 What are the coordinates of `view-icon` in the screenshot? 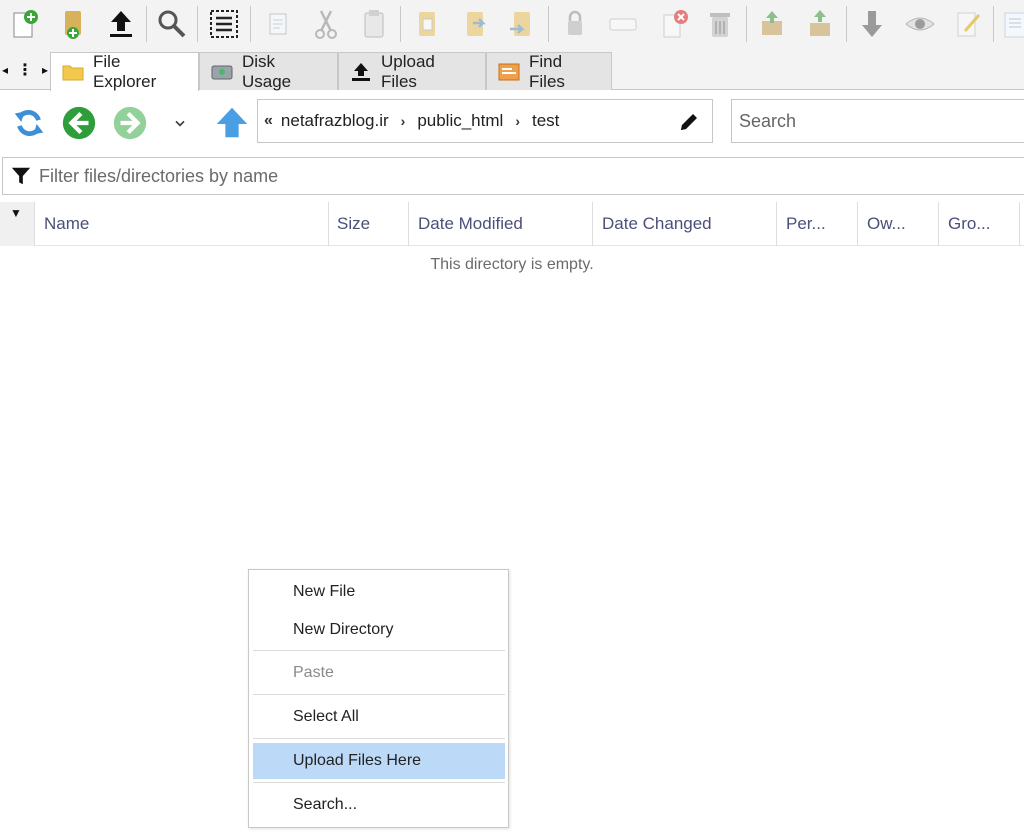 It's located at (920, 24).